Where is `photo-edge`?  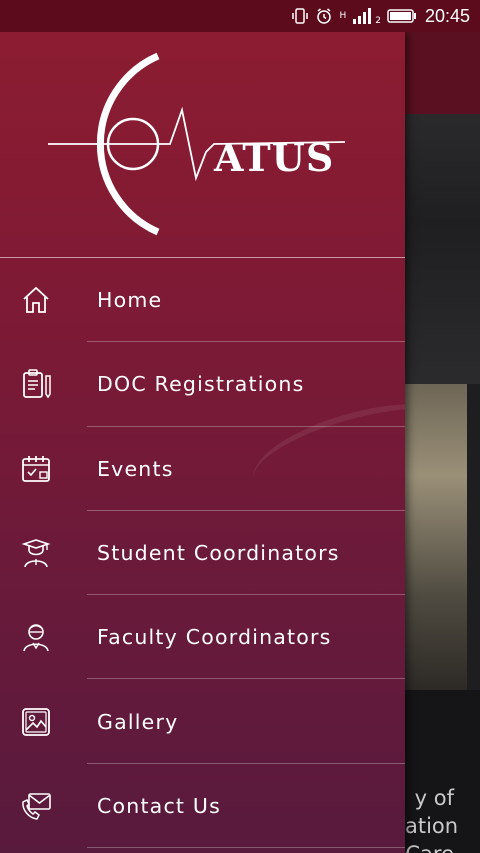
photo-edge is located at coordinates (473, 537).